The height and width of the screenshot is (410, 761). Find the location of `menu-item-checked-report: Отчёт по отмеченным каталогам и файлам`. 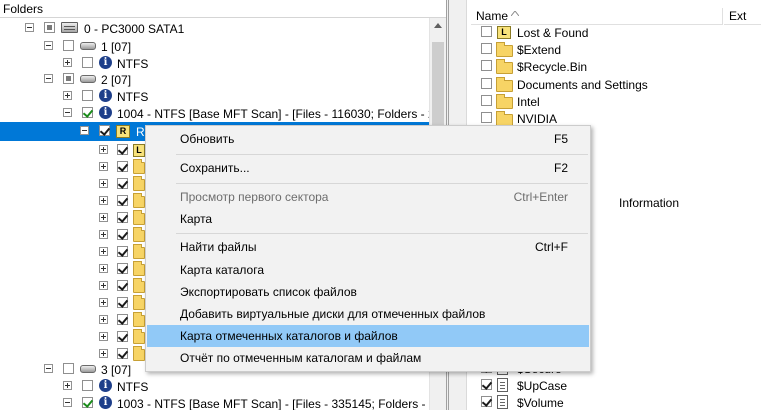

menu-item-checked-report: Отчёт по отмеченным каталогам и файлам is located at coordinates (368, 358).